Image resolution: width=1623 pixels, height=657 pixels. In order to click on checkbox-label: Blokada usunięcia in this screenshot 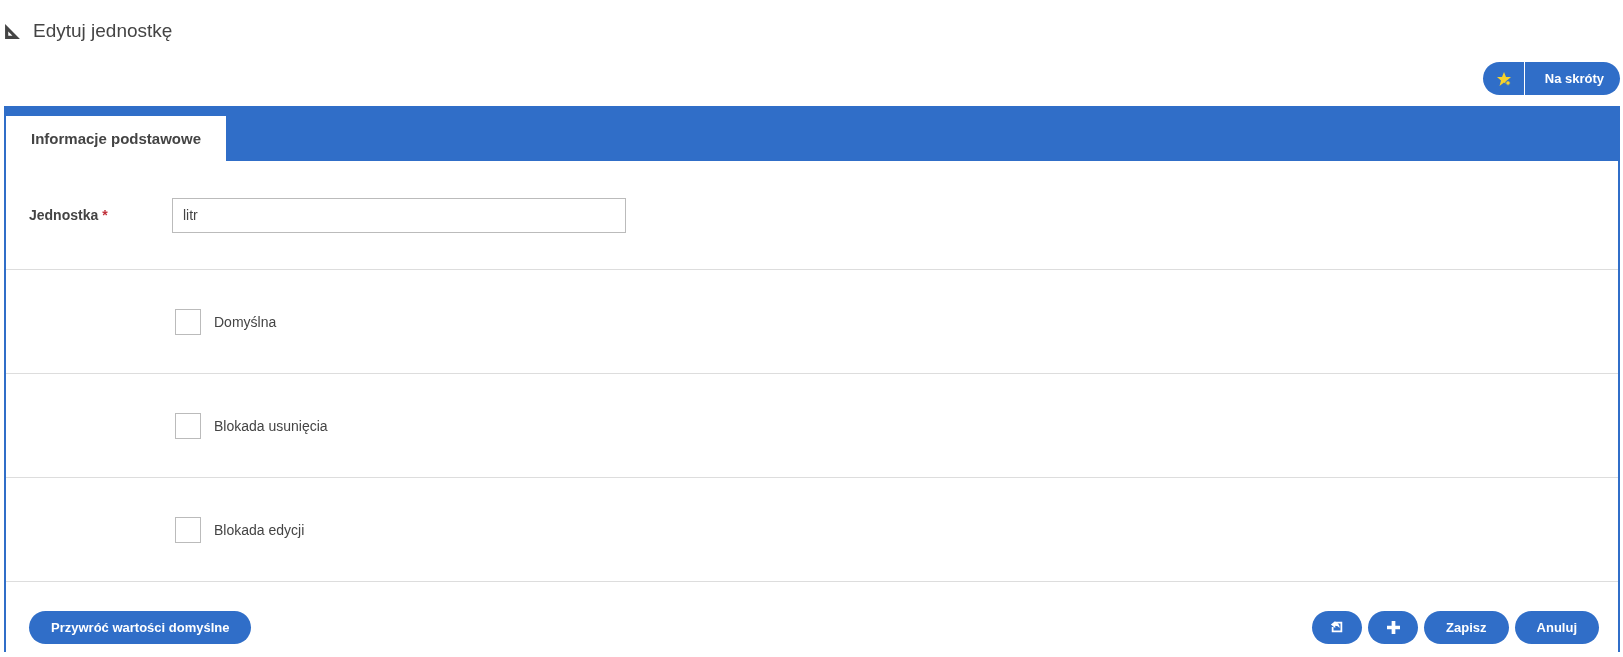, I will do `click(271, 425)`.